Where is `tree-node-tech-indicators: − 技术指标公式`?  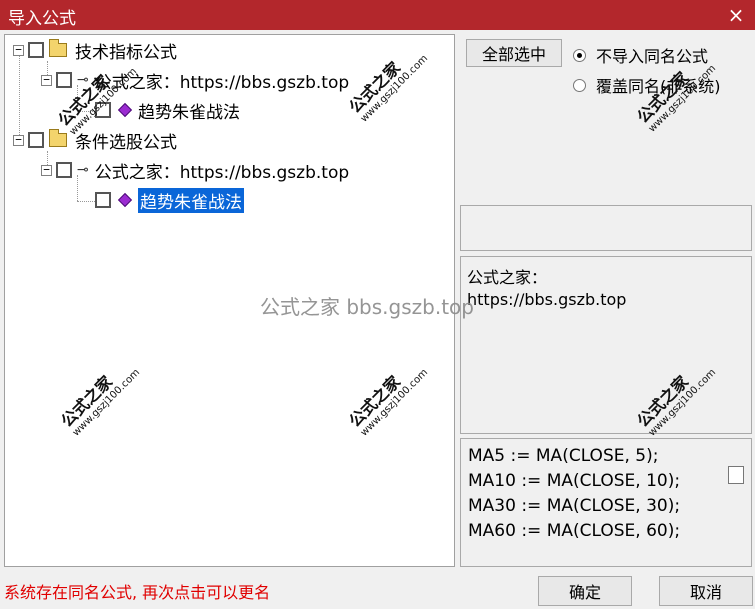
tree-node-tech-indicators: − 技术指标公式 is located at coordinates (95, 50).